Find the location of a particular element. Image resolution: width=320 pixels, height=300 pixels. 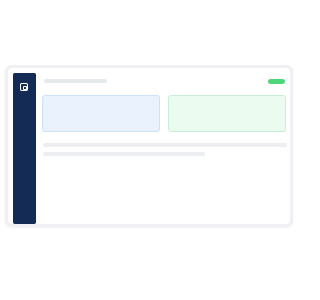

page-title-placeholder is located at coordinates (75, 81).